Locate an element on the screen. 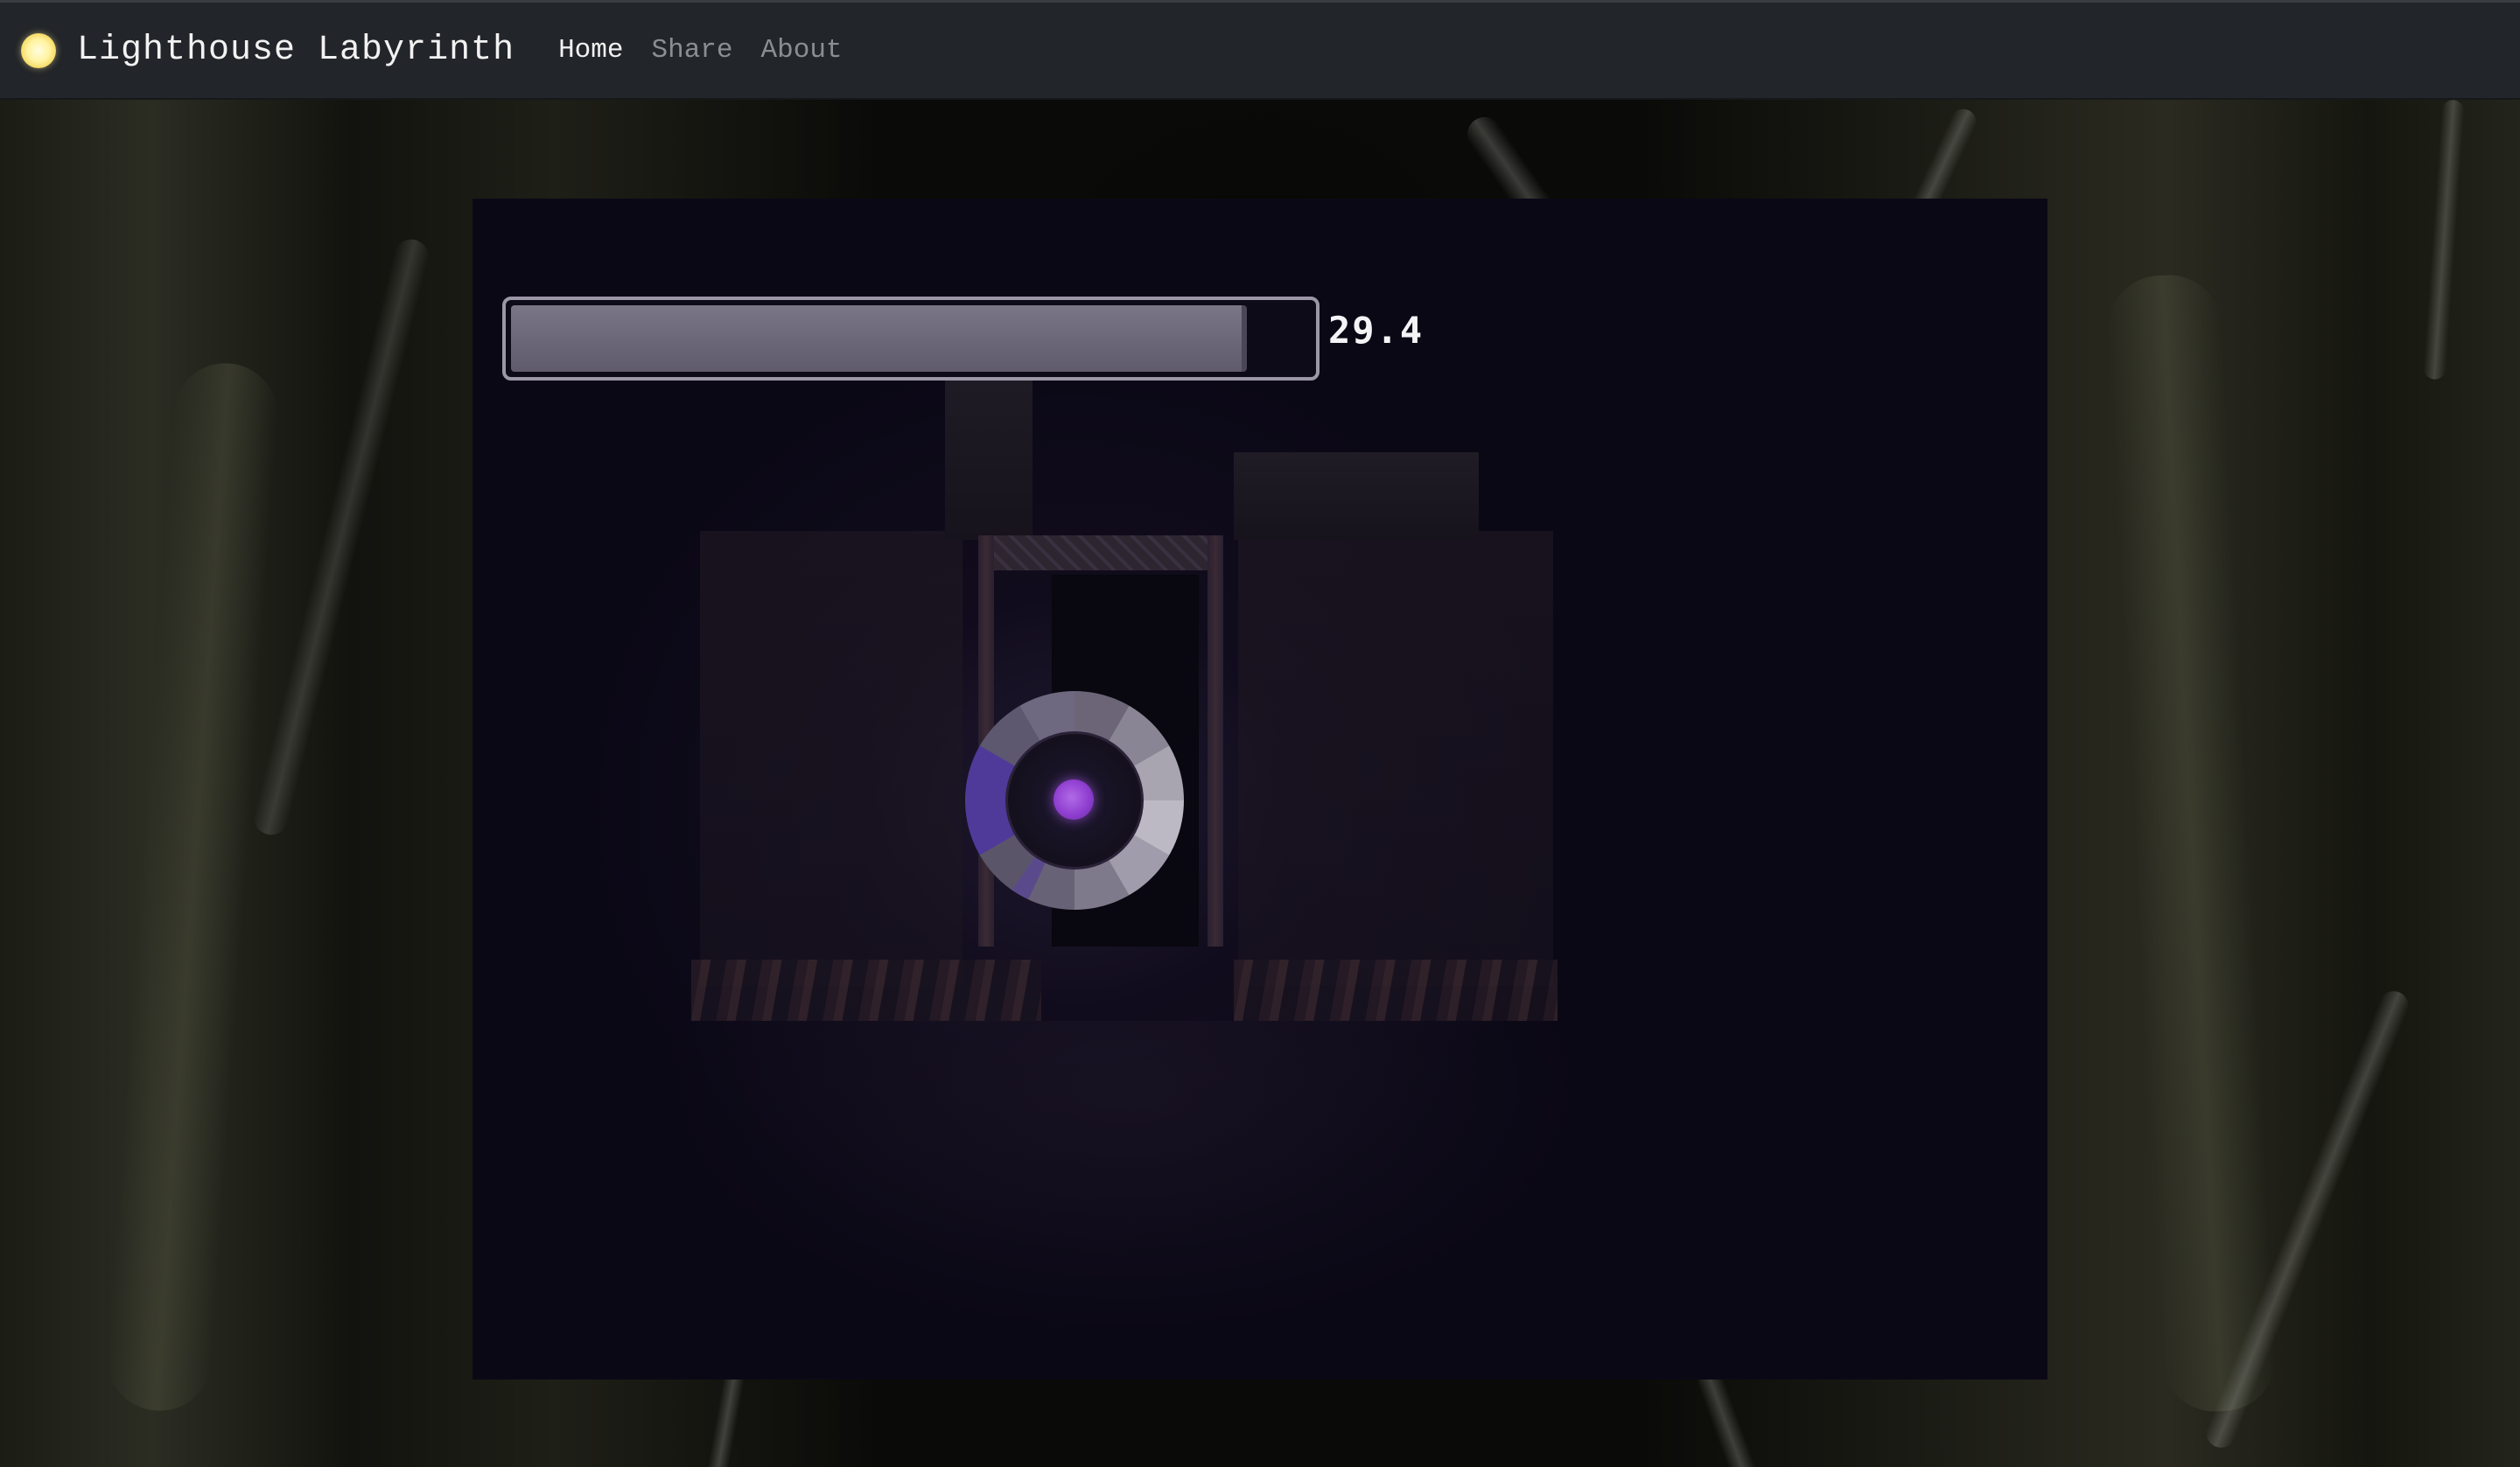  tree-bark-right is located at coordinates (2191, 843).